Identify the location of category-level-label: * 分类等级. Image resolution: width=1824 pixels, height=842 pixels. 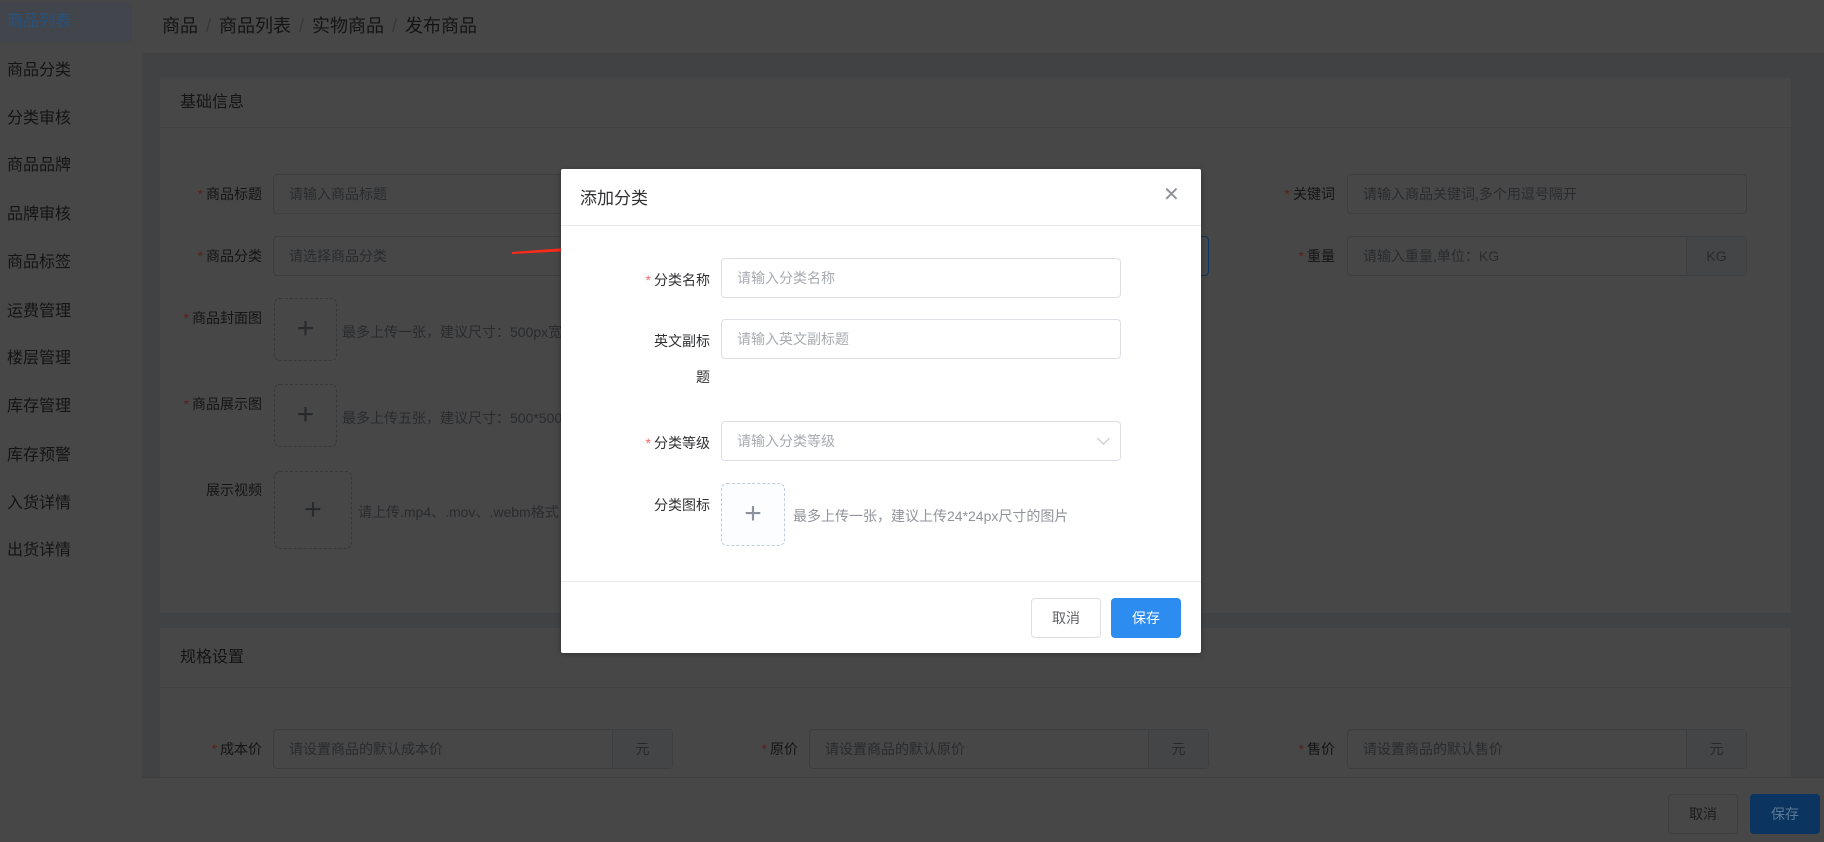
(677, 443).